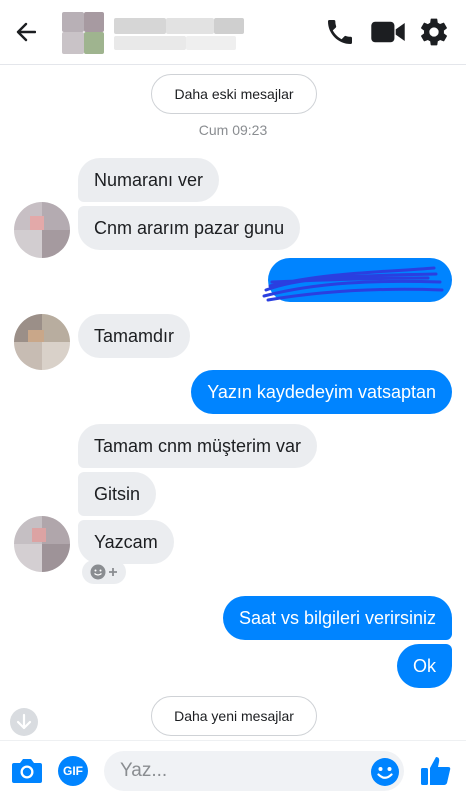 The image size is (466, 801). I want to click on message-bubble-outgoing: Saat vs bilgileri verirsiniz, so click(337, 618).